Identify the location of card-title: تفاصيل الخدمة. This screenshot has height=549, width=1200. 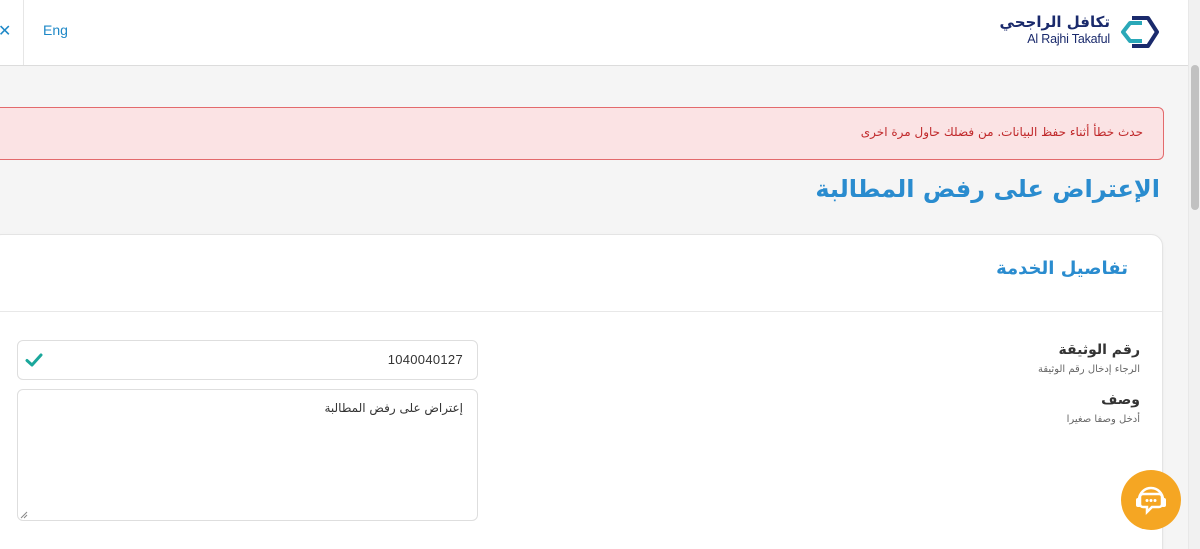
(1062, 268).